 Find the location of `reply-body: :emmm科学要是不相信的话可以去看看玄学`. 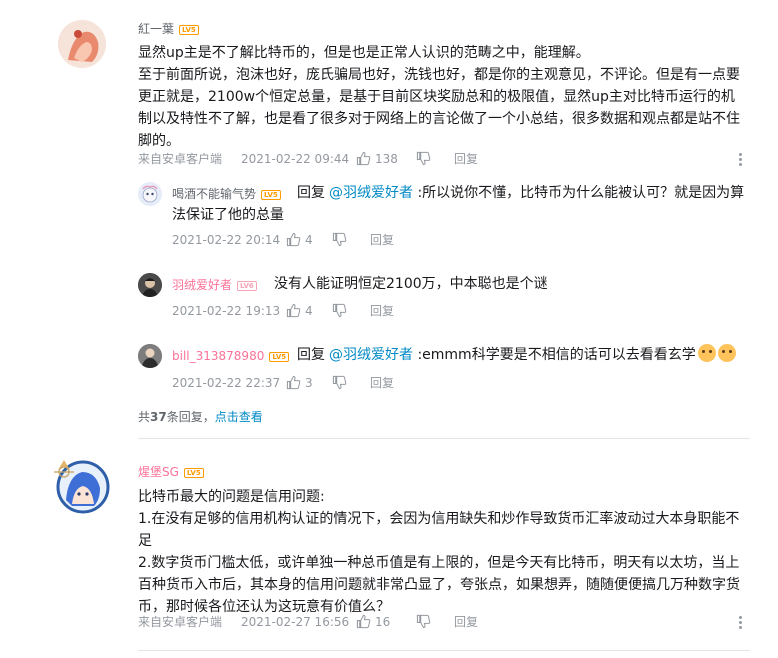

reply-body: :emmm科学要是不相信的话可以去看看玄学 is located at coordinates (554, 355).